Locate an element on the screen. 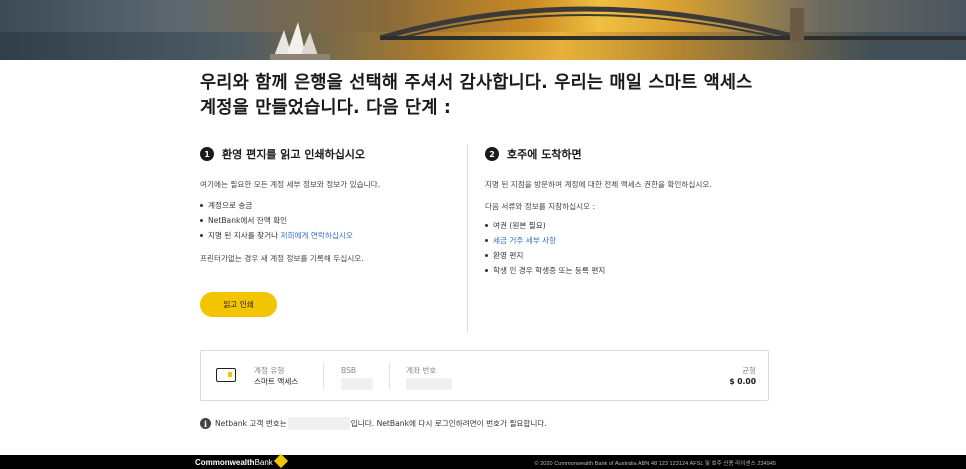  step-1-title: 1 환영 편지를 읽고 인쇄하십시오 is located at coordinates (330, 154).